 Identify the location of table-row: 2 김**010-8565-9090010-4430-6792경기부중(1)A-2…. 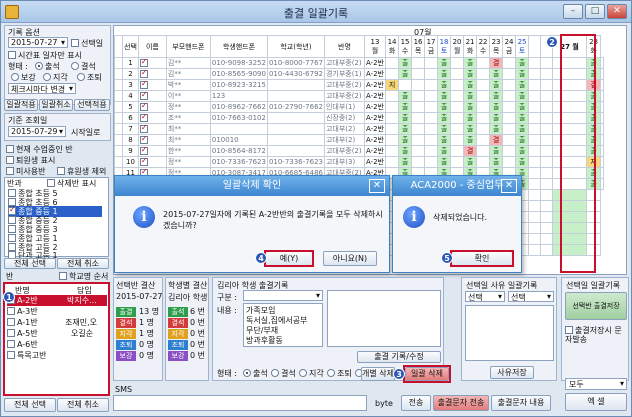
(359, 74).